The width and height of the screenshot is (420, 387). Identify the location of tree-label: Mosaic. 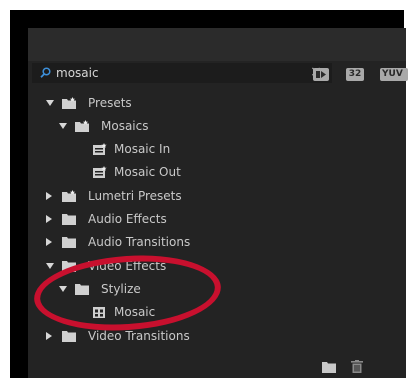
(135, 312).